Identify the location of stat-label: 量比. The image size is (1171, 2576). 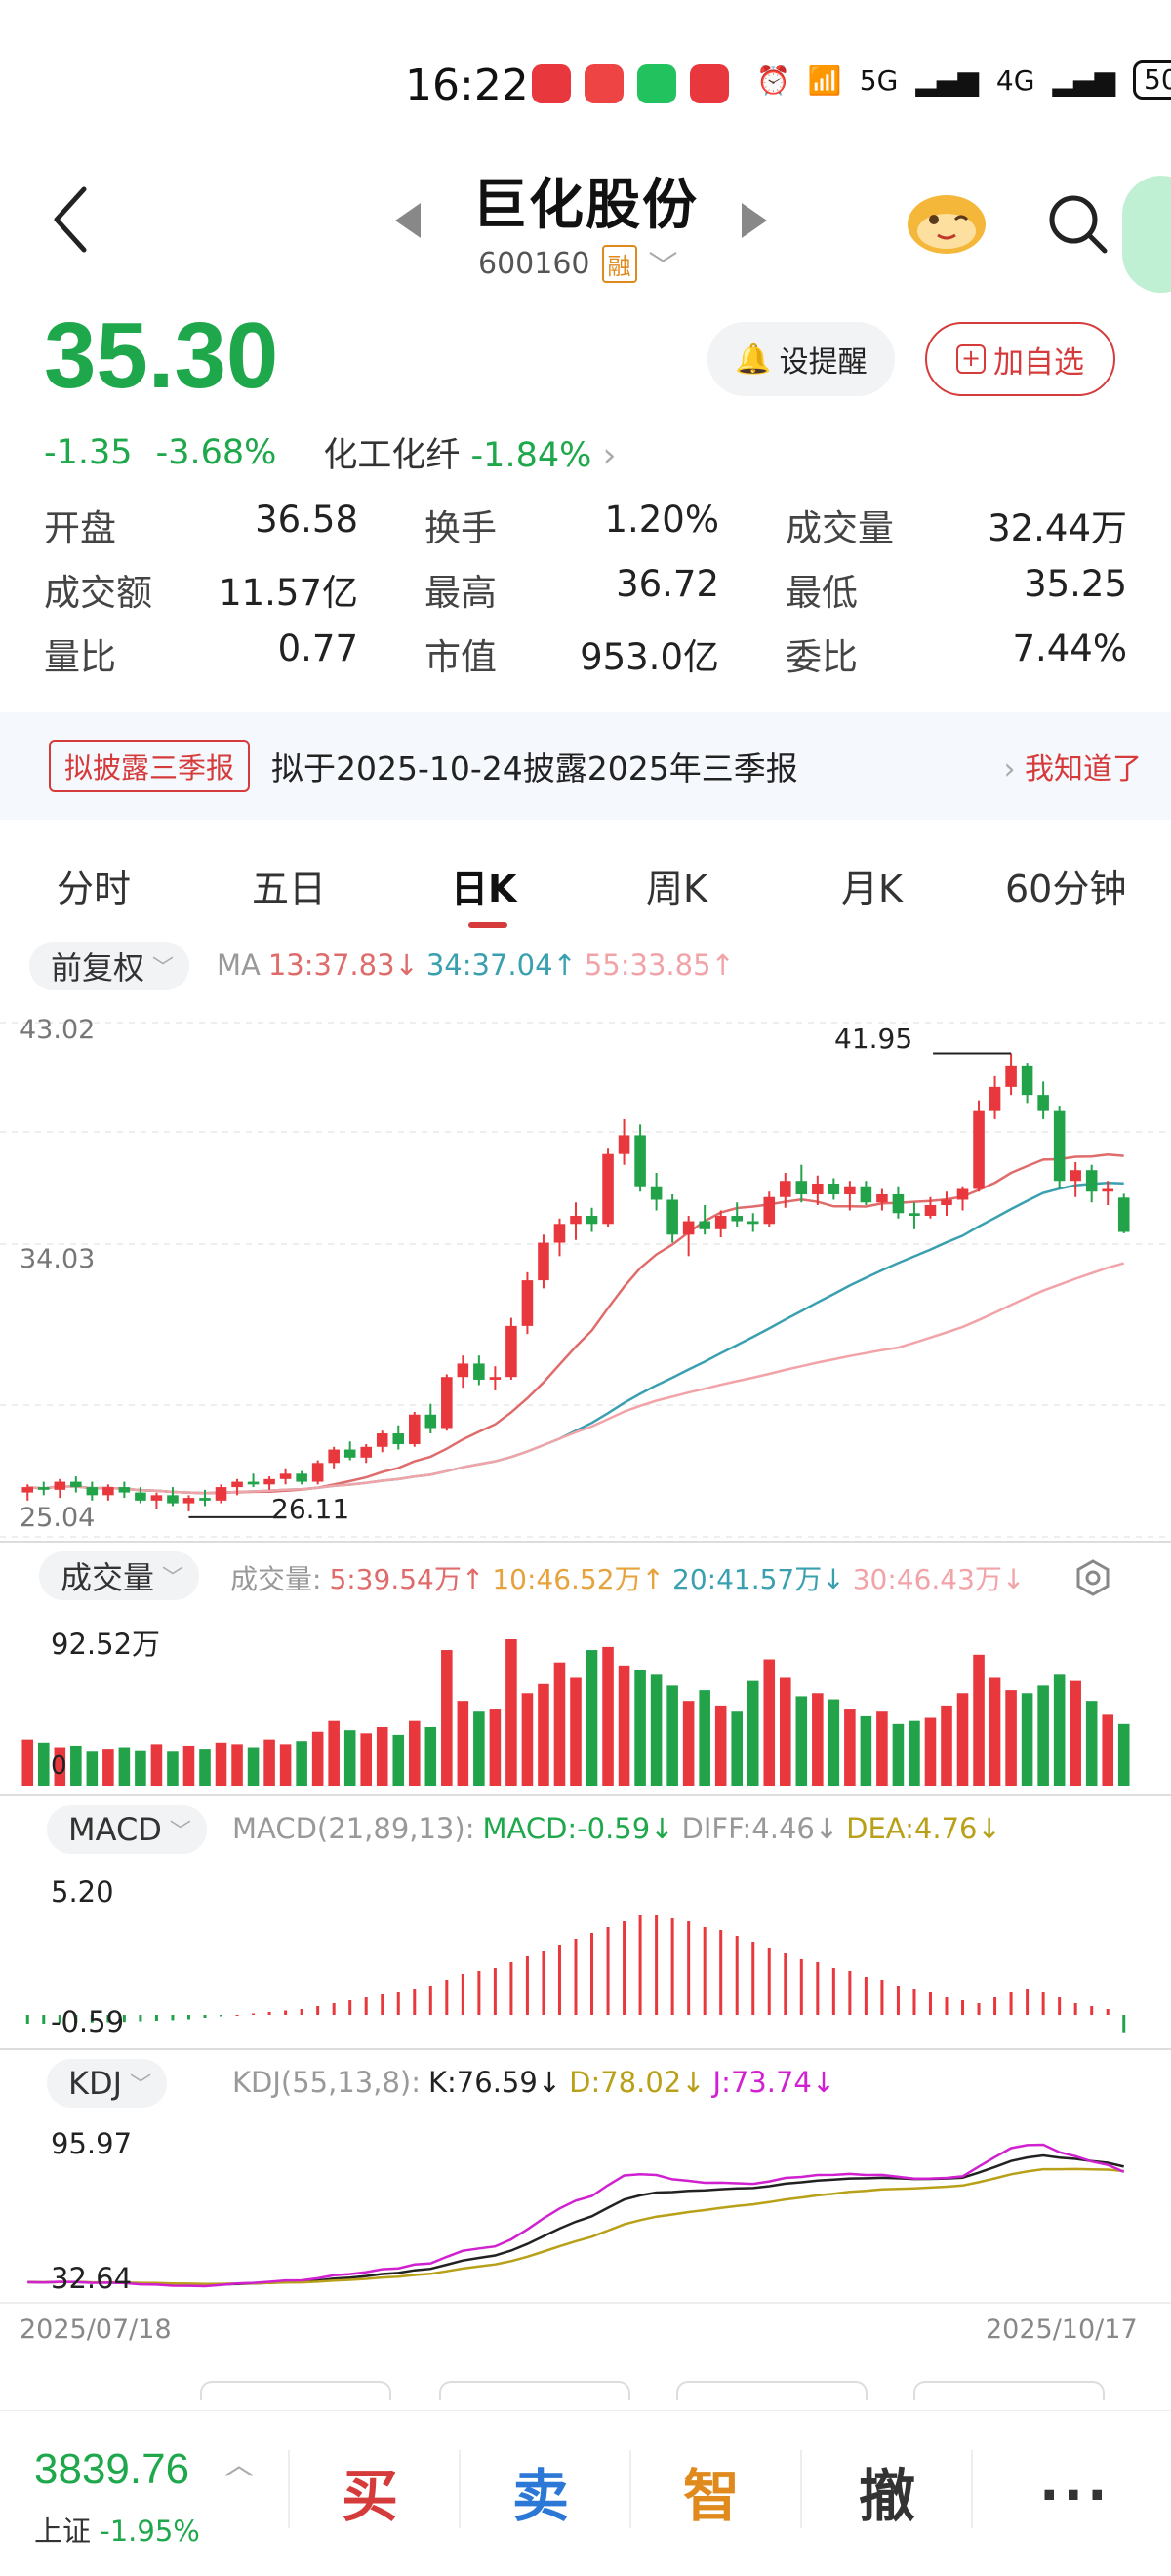
(80, 657).